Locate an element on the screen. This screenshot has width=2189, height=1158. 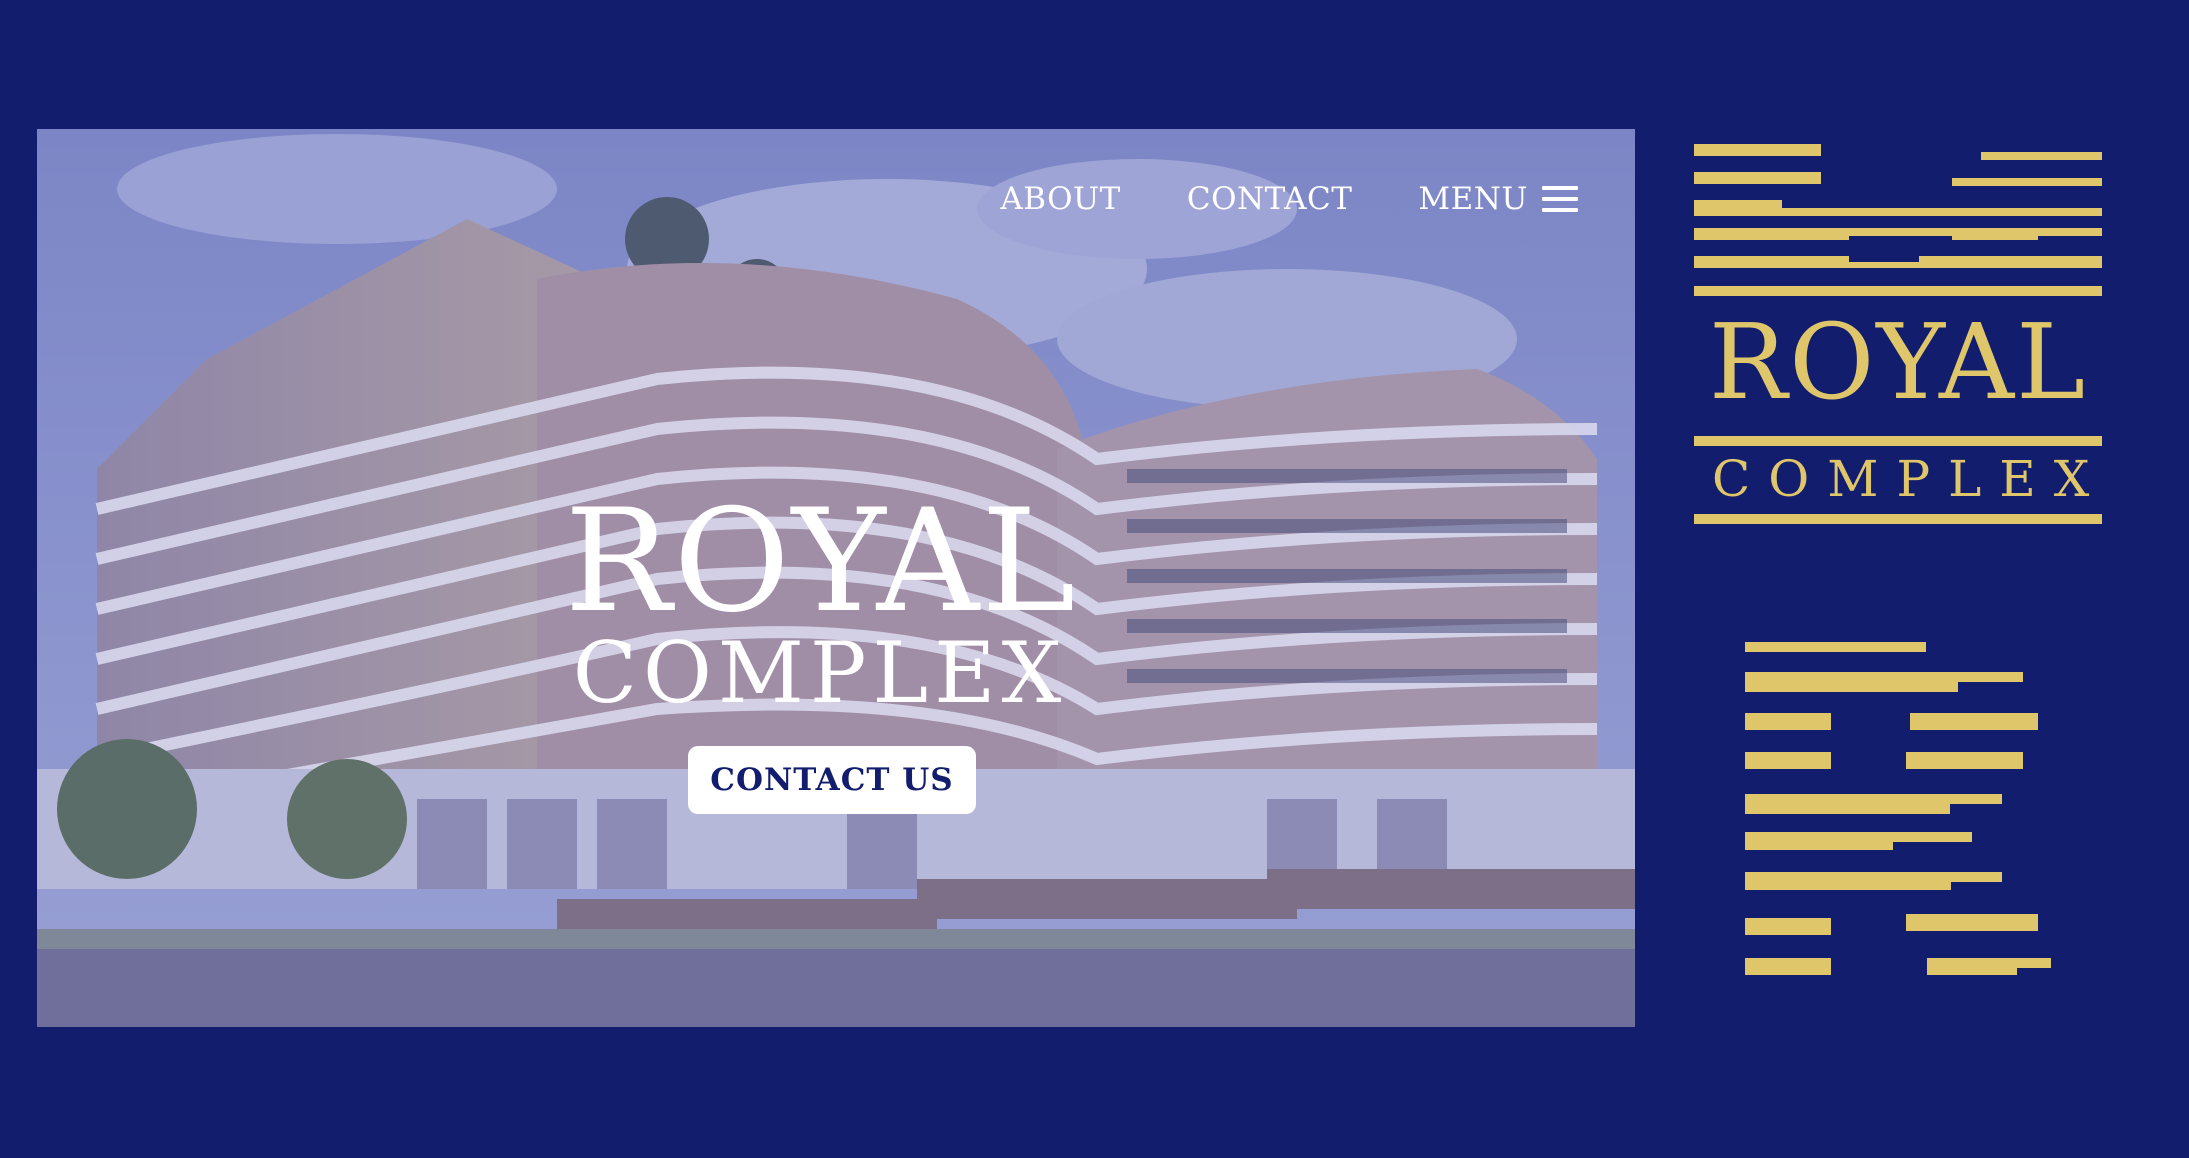
nav-menu-button: MENU is located at coordinates (1498, 199).